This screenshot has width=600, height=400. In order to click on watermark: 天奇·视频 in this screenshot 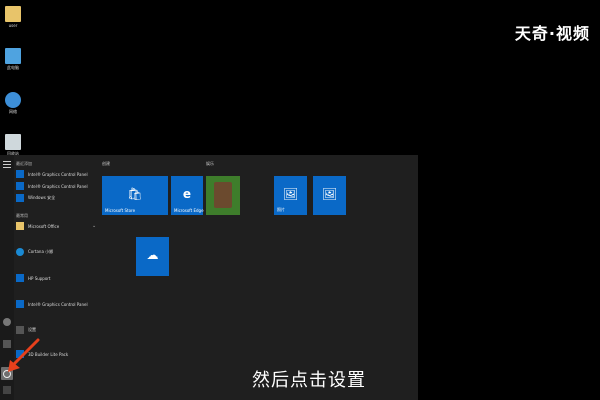, I will do `click(552, 33)`.